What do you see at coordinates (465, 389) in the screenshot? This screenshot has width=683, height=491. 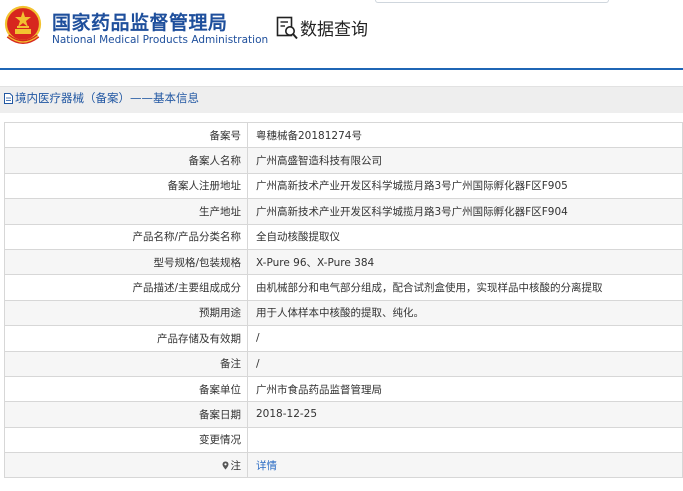 I see `field-value: 广州市食品药品监督管理局` at bounding box center [465, 389].